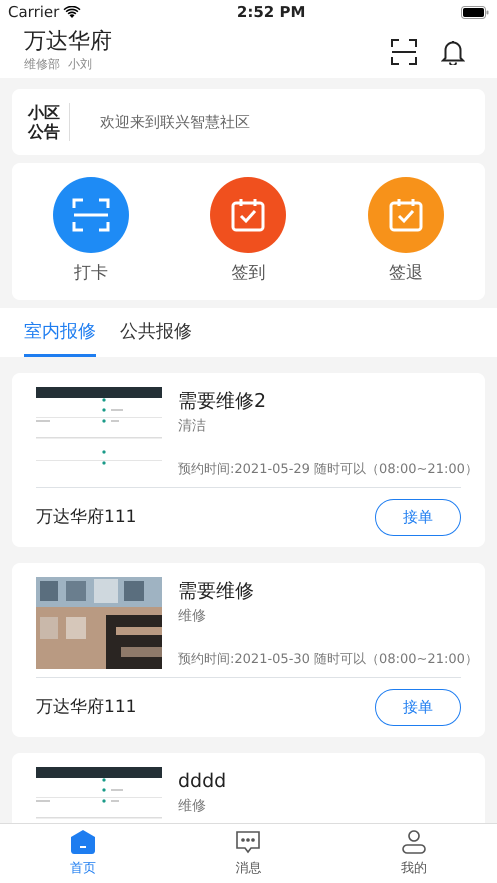 The height and width of the screenshot is (883, 497). What do you see at coordinates (223, 401) in the screenshot?
I see `order-title: 需要维修2` at bounding box center [223, 401].